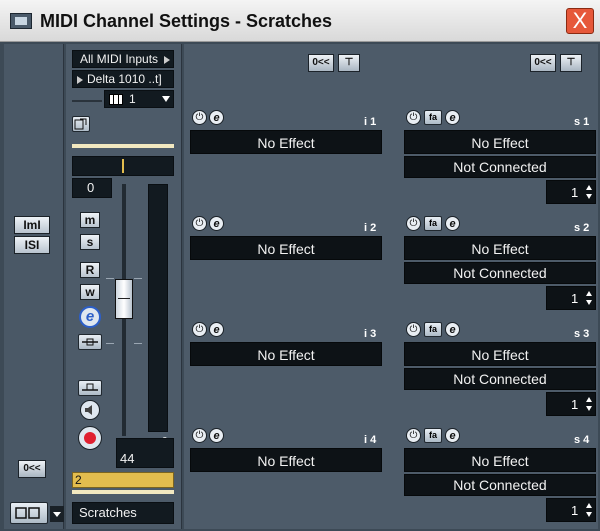  I want to click on transformer-icon, so click(90, 387).